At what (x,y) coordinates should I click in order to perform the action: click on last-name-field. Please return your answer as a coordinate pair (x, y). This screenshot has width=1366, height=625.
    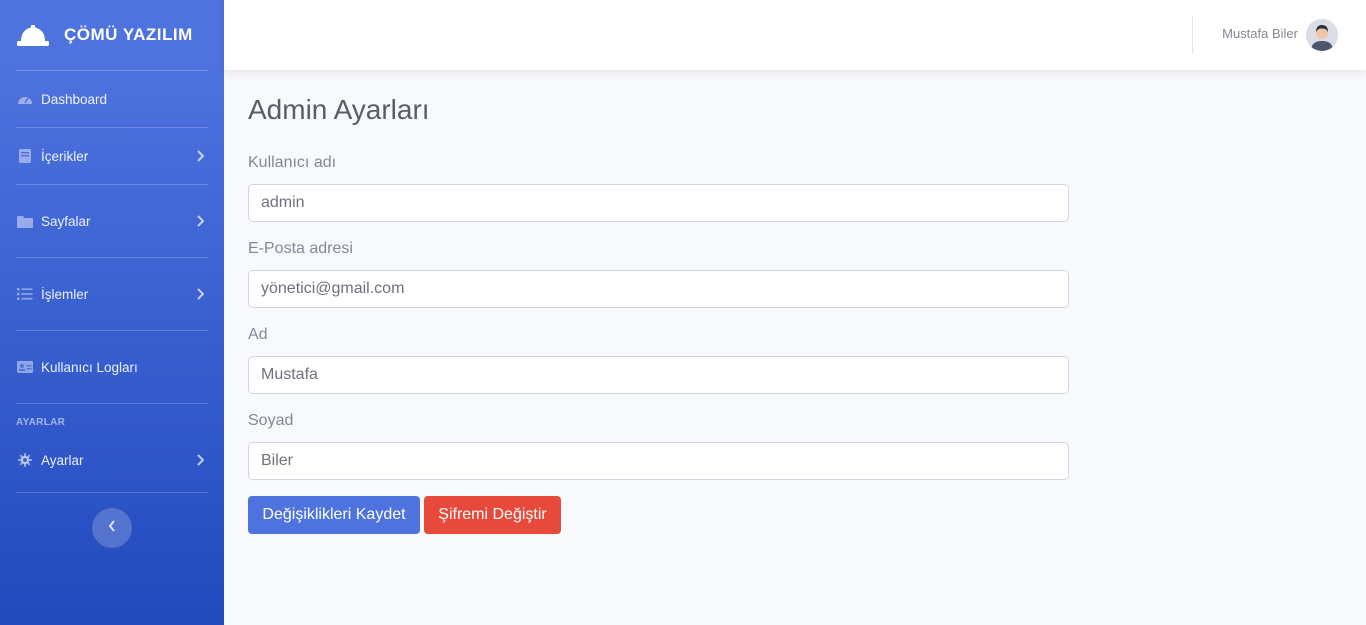
    Looking at the image, I should click on (658, 461).